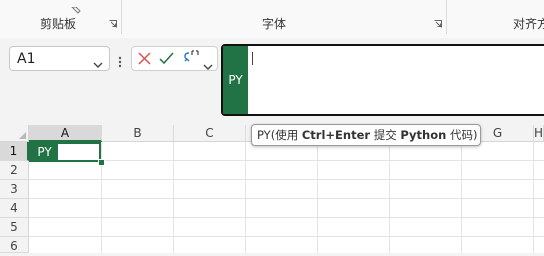  Describe the element at coordinates (235, 80) in the screenshot. I see `python-mode-badge: PY` at that location.